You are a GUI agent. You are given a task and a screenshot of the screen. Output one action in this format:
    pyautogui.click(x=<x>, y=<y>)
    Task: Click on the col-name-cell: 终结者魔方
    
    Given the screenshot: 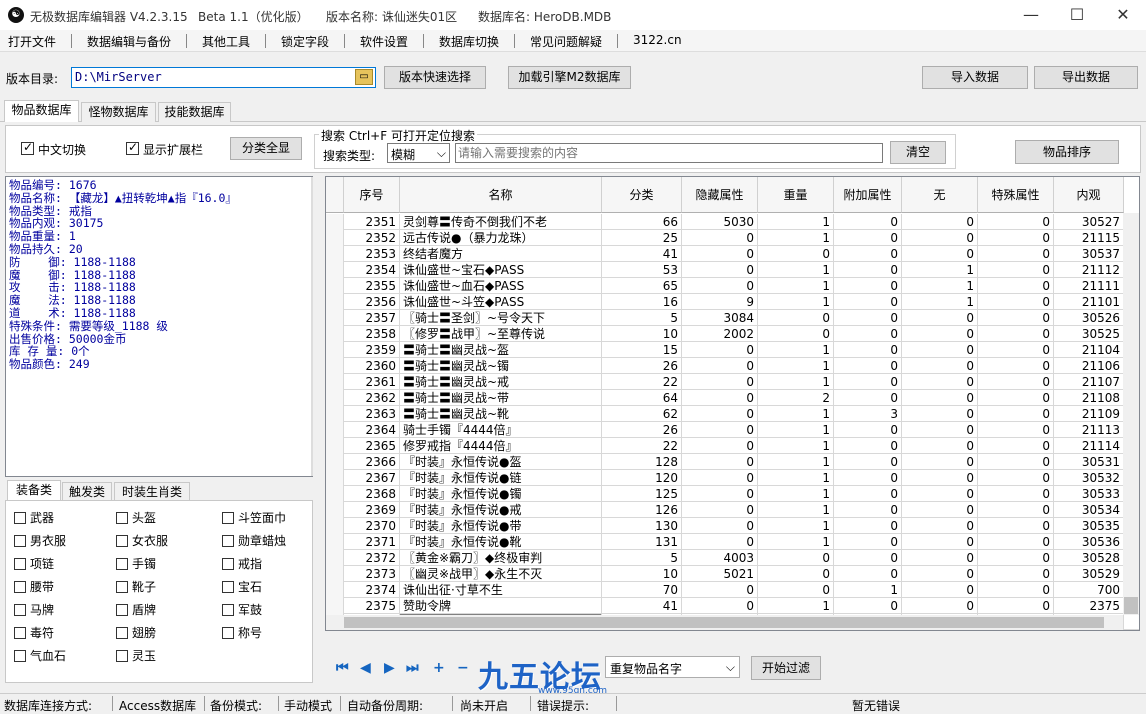 What is the action you would take?
    pyautogui.click(x=501, y=254)
    